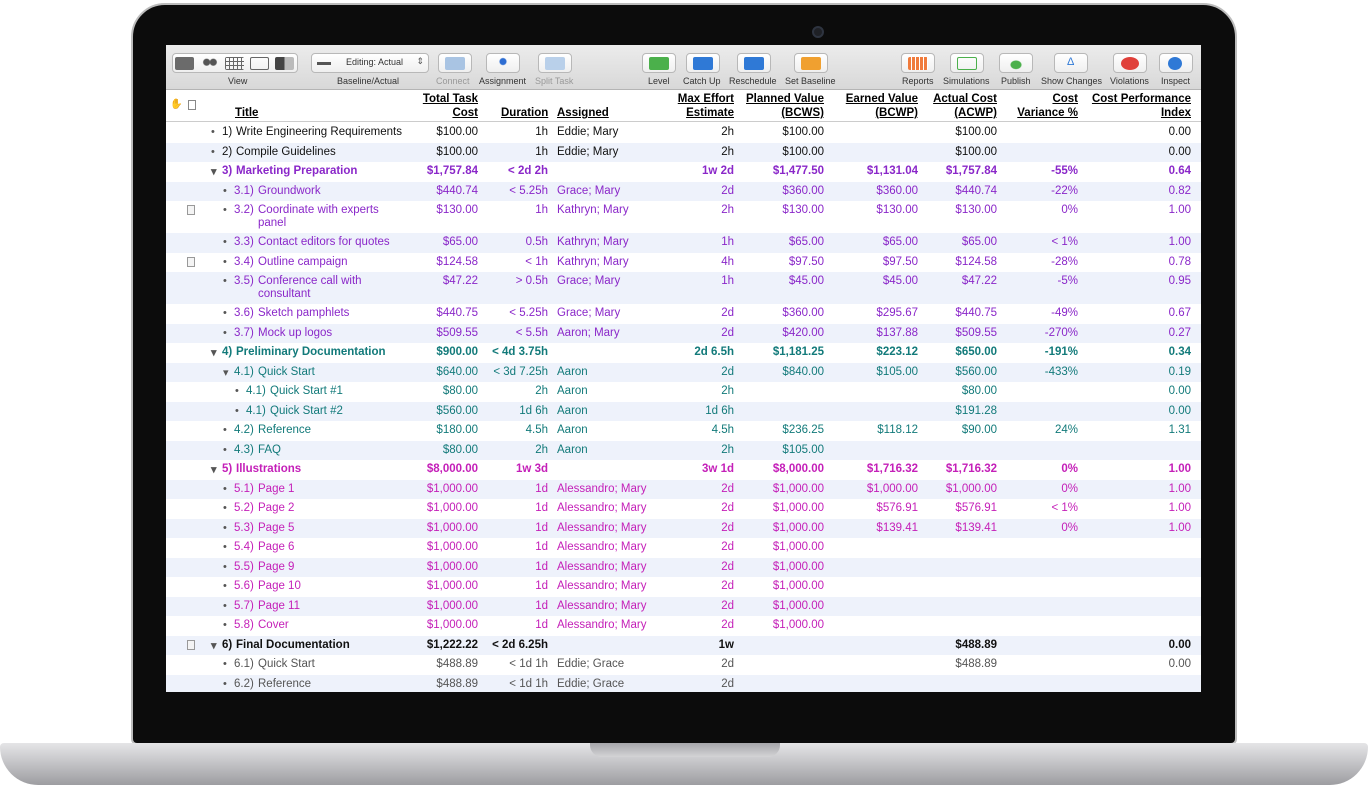 Image resolution: width=1368 pixels, height=785 pixels. I want to click on planned-value: $1,000.00, so click(798, 527).